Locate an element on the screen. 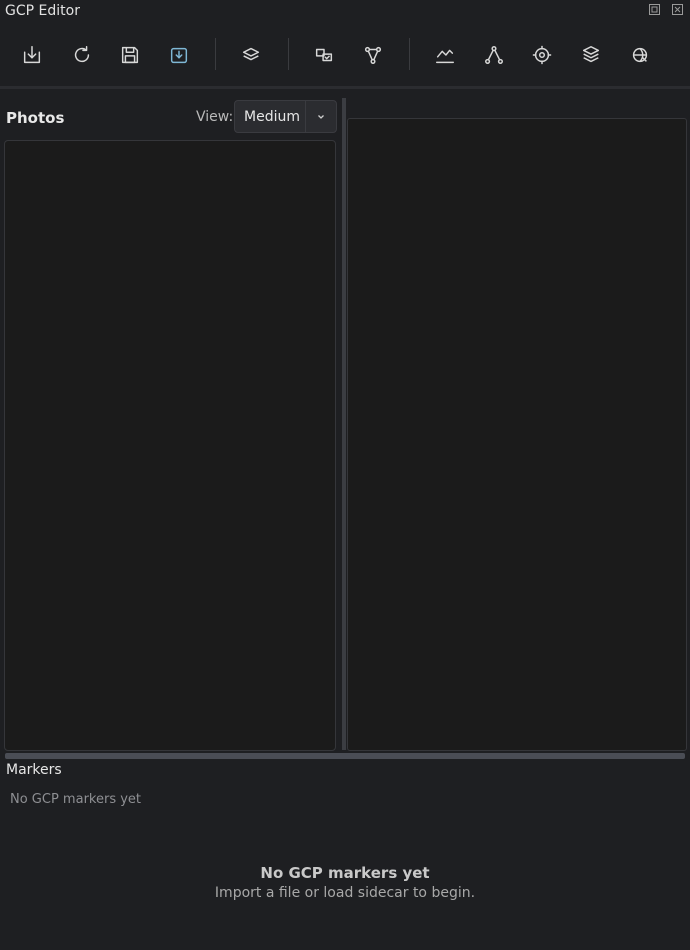 This screenshot has height=950, width=690. window-title: GCP Editor is located at coordinates (42, 11).